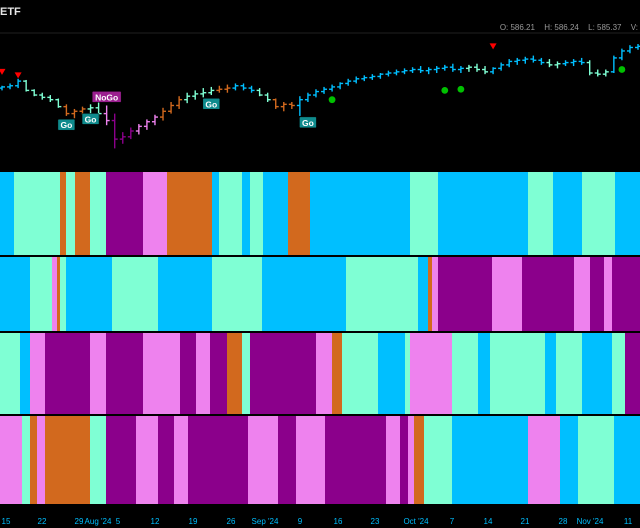 The image size is (640, 528). What do you see at coordinates (98, 521) in the screenshot?
I see `x-axis-tick-label: Aug '24` at bounding box center [98, 521].